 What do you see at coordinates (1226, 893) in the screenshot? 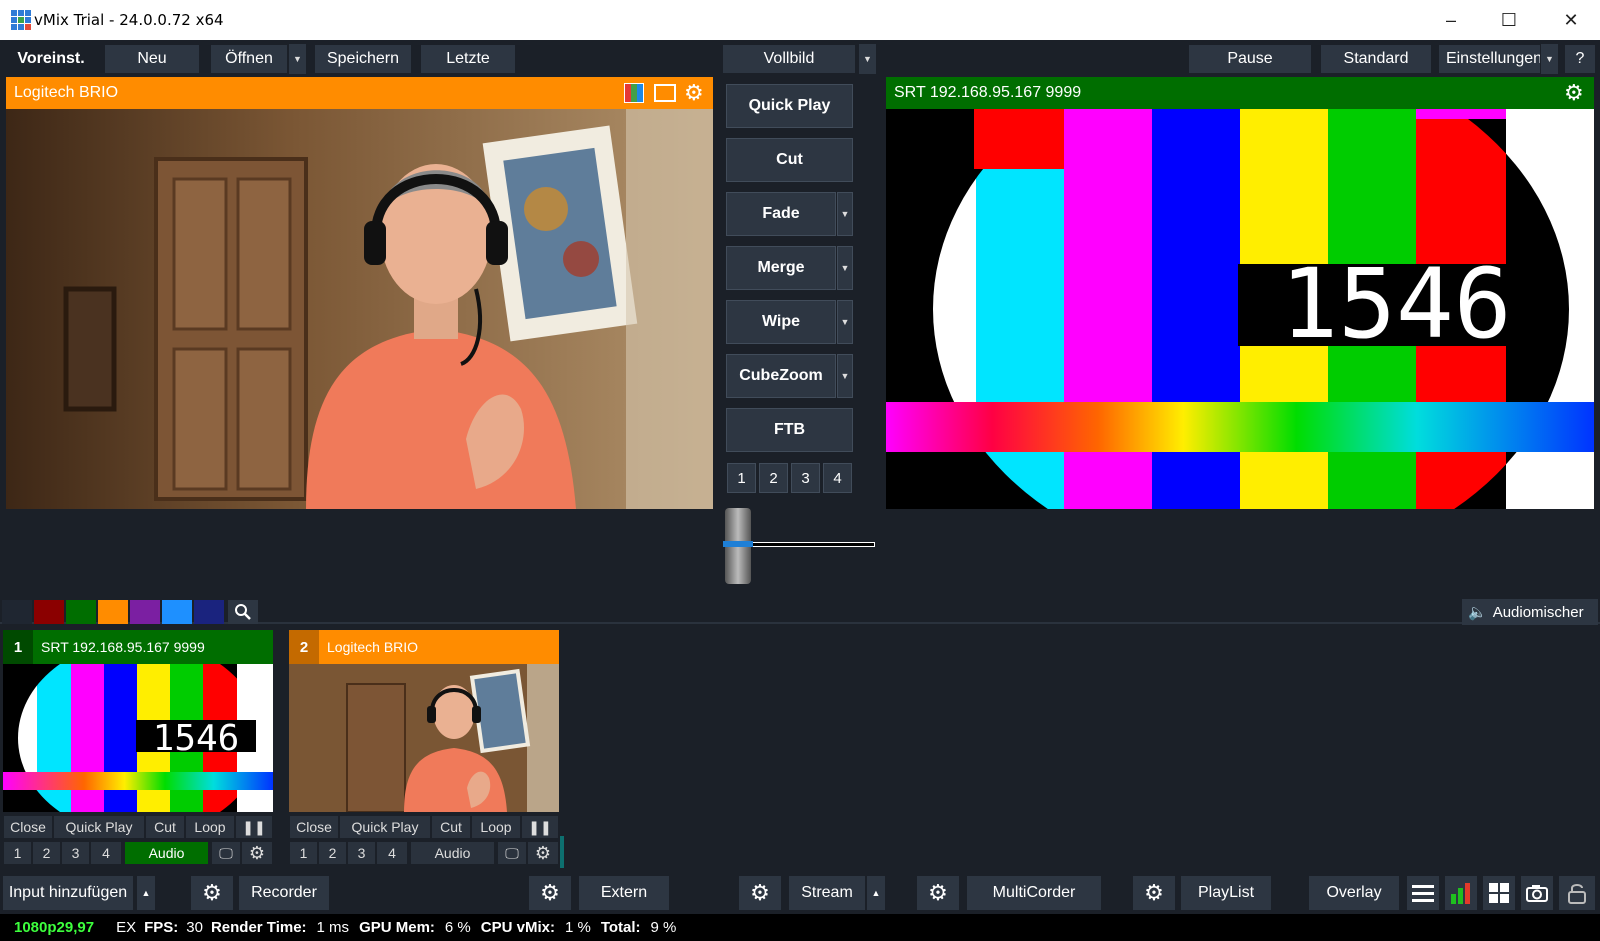
I see `playlist-button: PlayList` at bounding box center [1226, 893].